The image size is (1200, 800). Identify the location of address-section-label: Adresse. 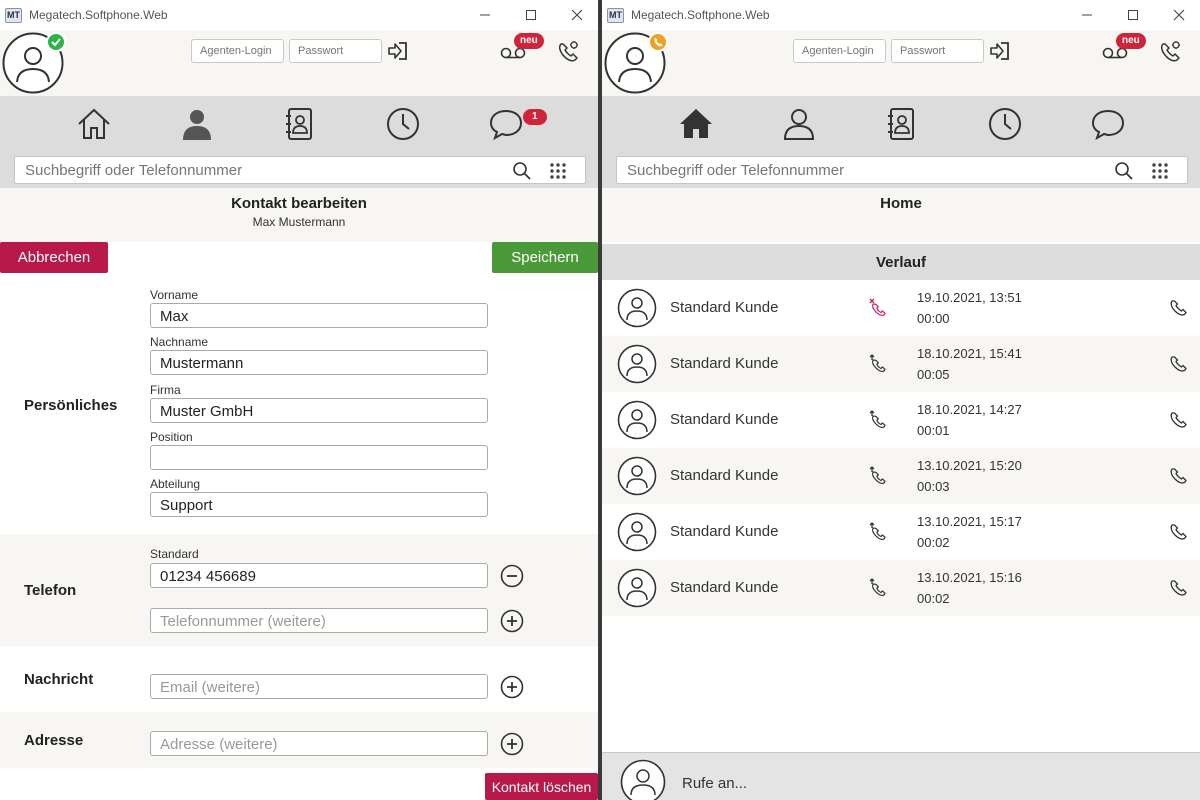
(54, 740).